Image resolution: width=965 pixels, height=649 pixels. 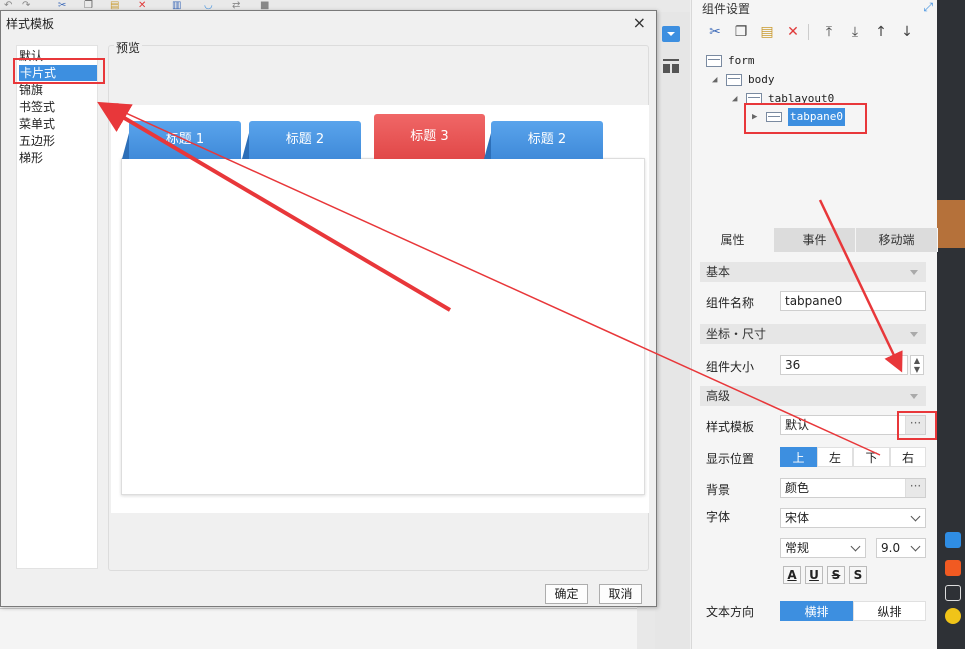 I want to click on expand-icon: ⤢, so click(x=928, y=7).